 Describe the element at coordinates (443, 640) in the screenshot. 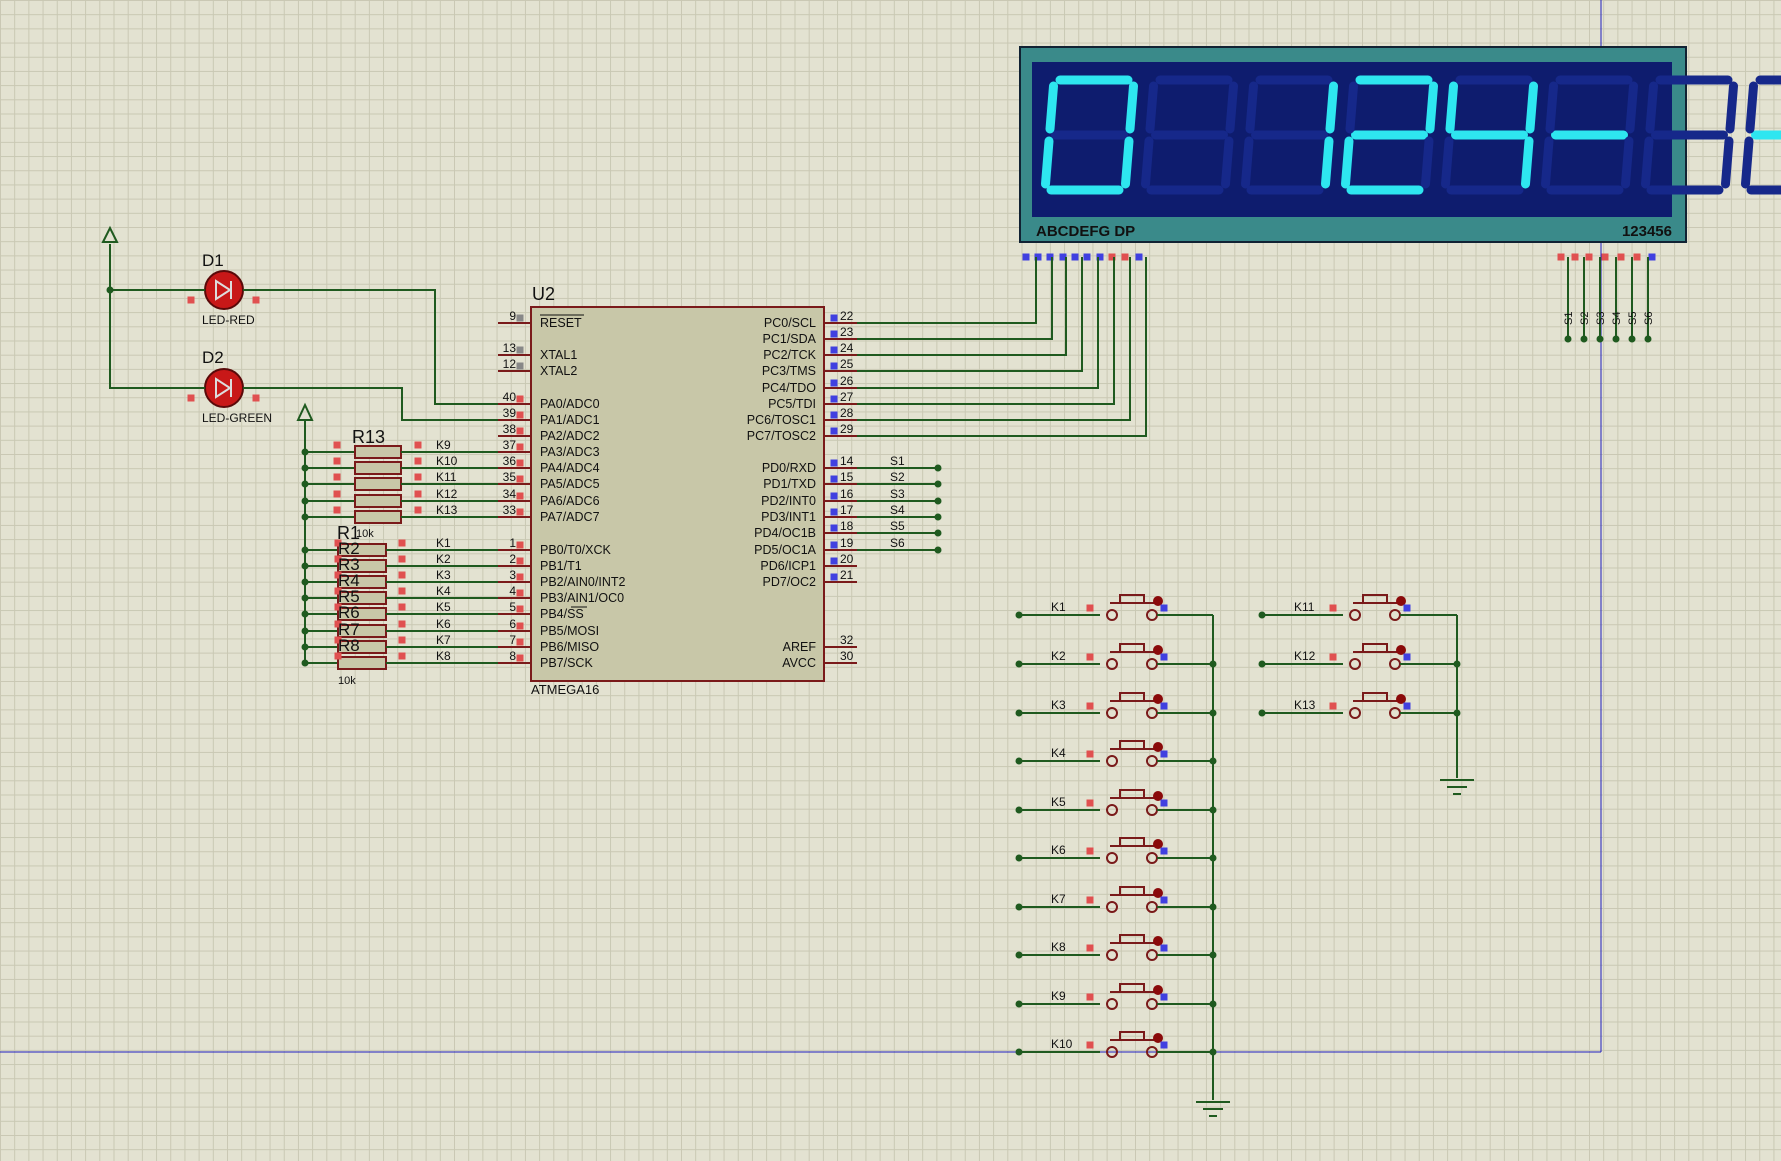

I see `net-label: K7` at that location.